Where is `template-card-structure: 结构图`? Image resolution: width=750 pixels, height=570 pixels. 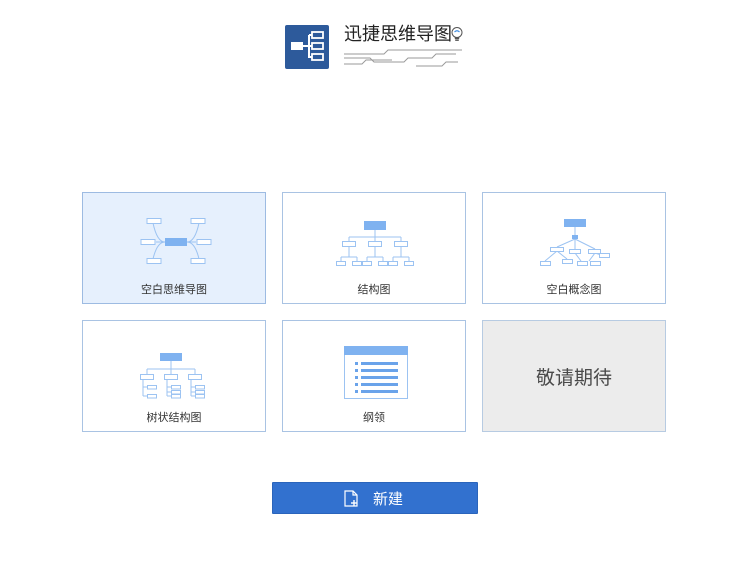 template-card-structure: 结构图 is located at coordinates (374, 248).